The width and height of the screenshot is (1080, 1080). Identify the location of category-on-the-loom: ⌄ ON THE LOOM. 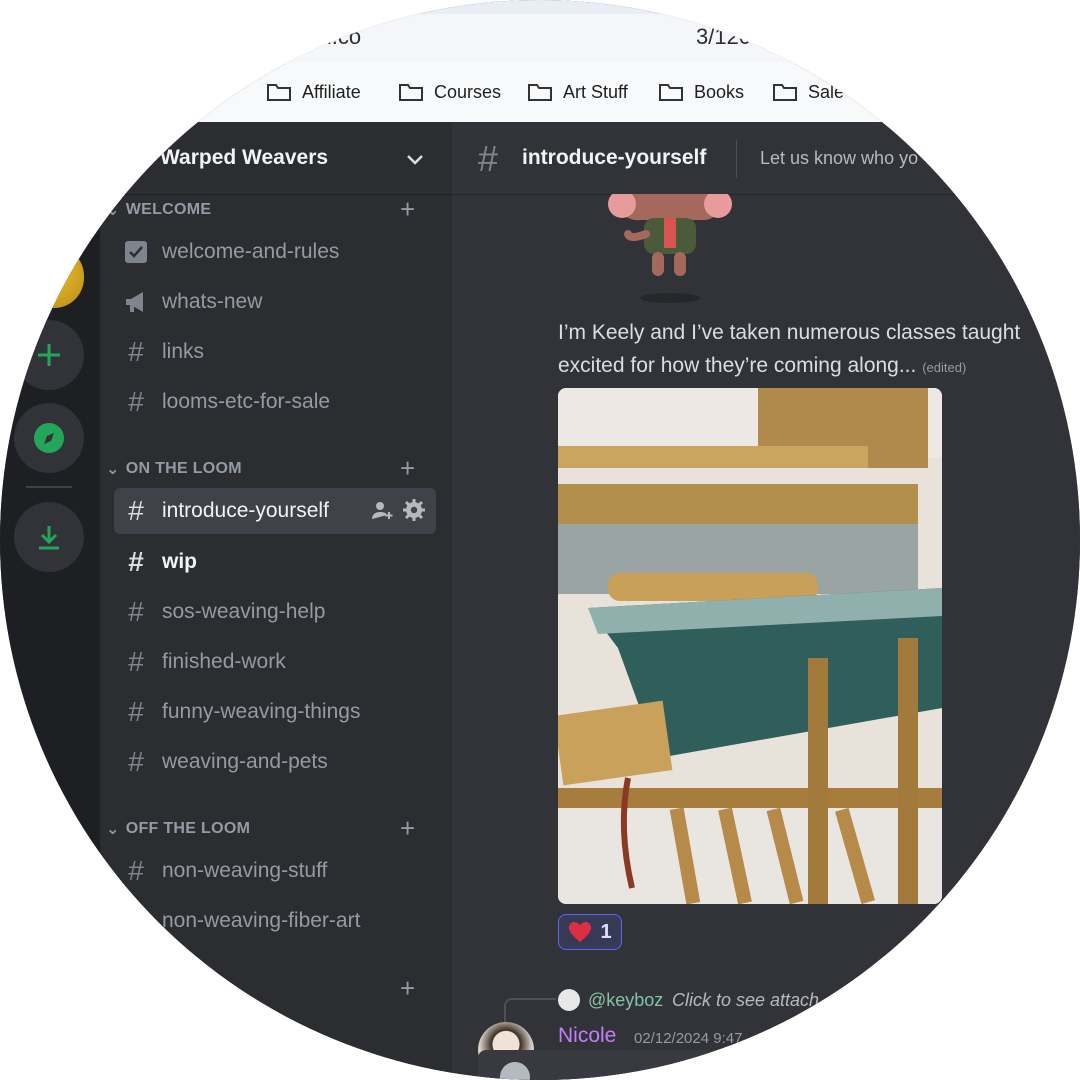
(174, 469).